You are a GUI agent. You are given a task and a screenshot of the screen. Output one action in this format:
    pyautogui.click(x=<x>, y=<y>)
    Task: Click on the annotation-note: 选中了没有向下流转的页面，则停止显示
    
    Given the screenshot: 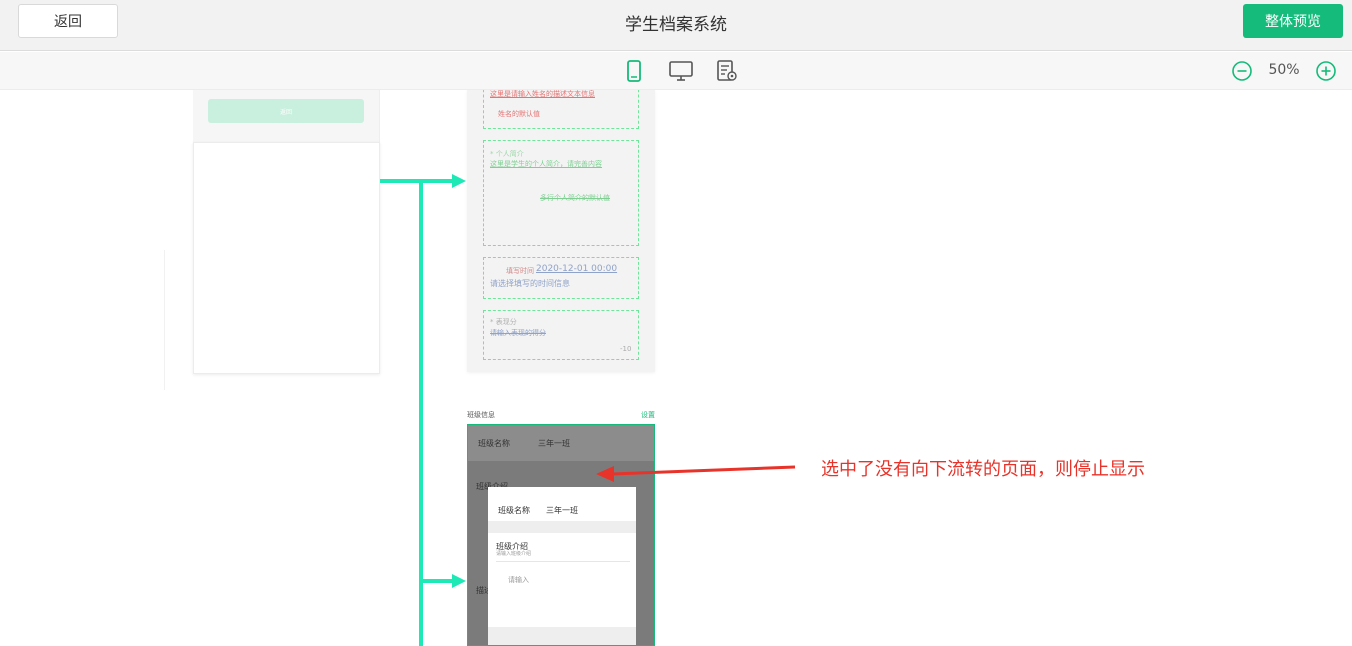 What is the action you would take?
    pyautogui.click(x=983, y=469)
    